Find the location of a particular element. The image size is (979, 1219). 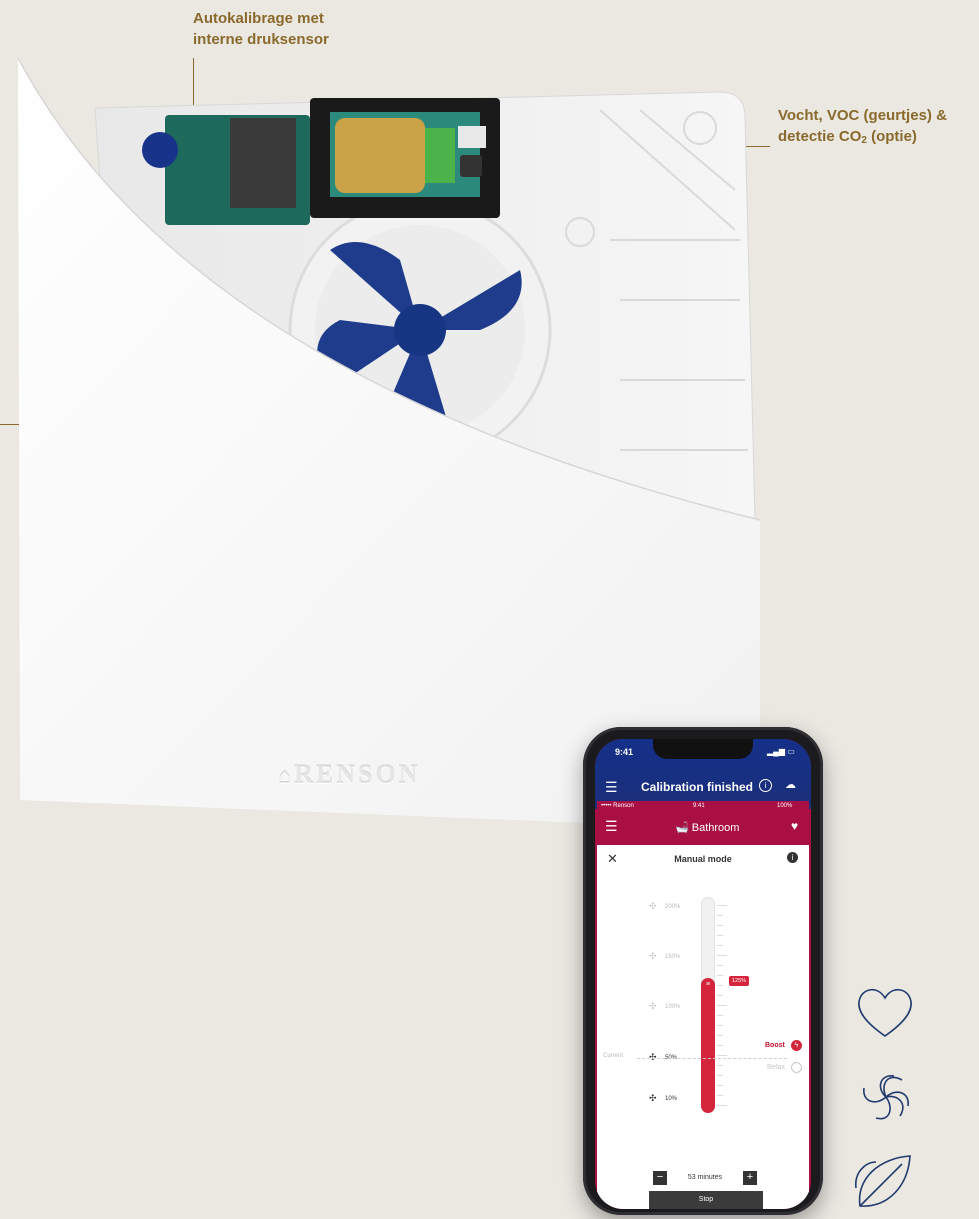

inner-status-bar: ••••• Renson 9:41 100% is located at coordinates (703, 807).